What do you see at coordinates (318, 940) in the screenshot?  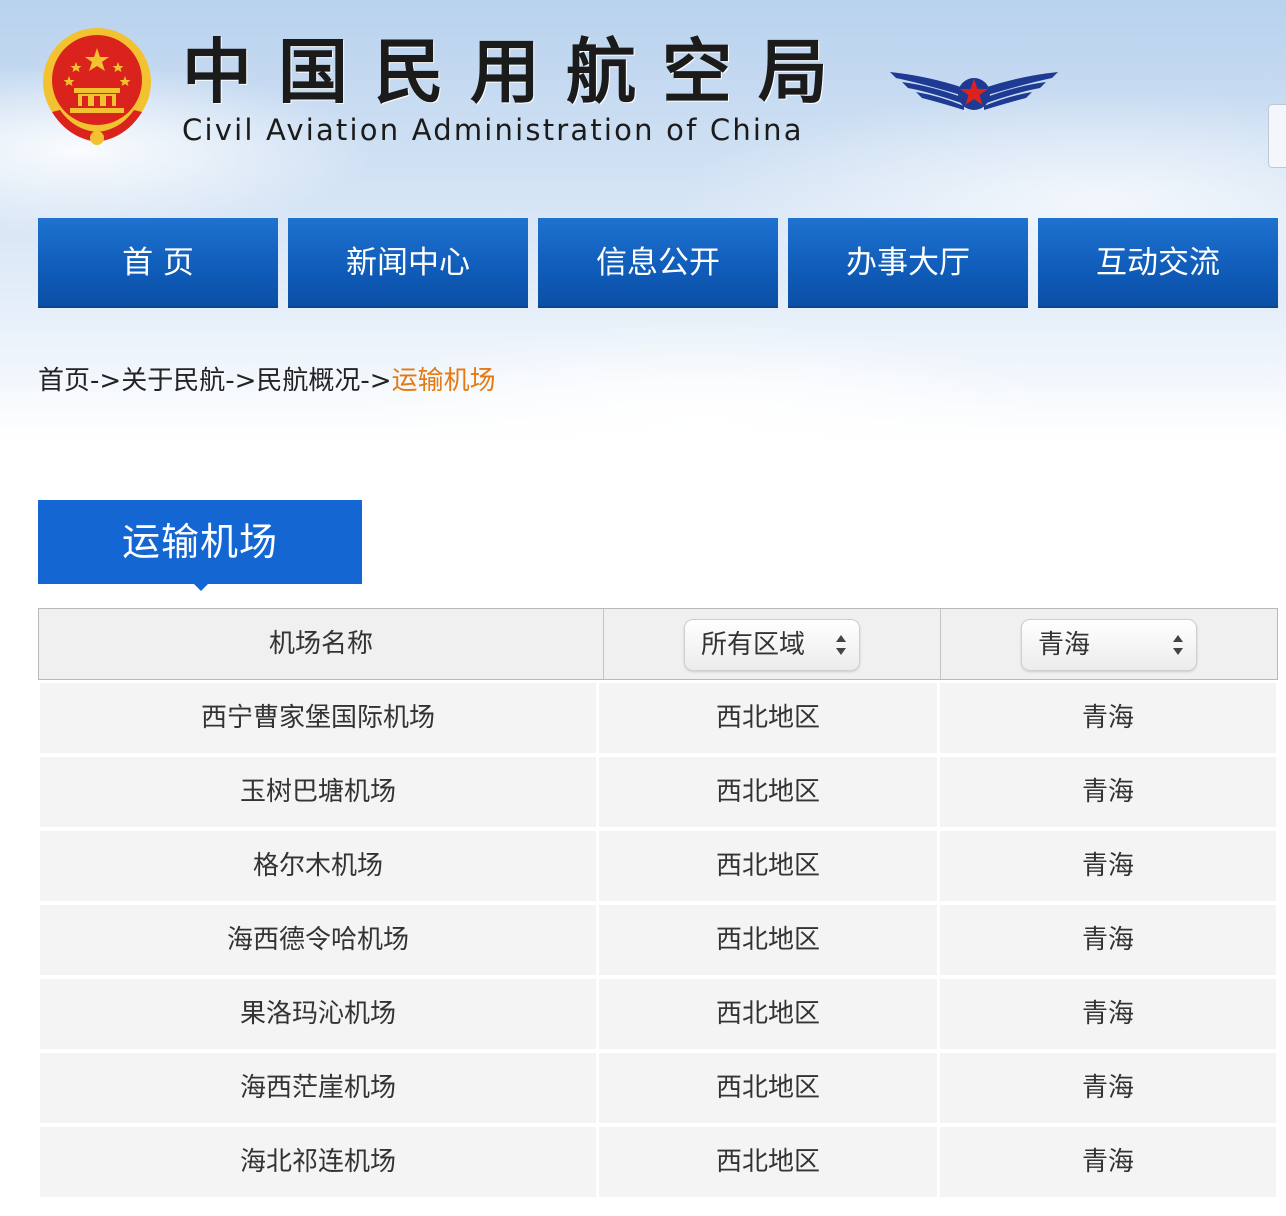 I see `airport-name-cell: 海西德令哈机场` at bounding box center [318, 940].